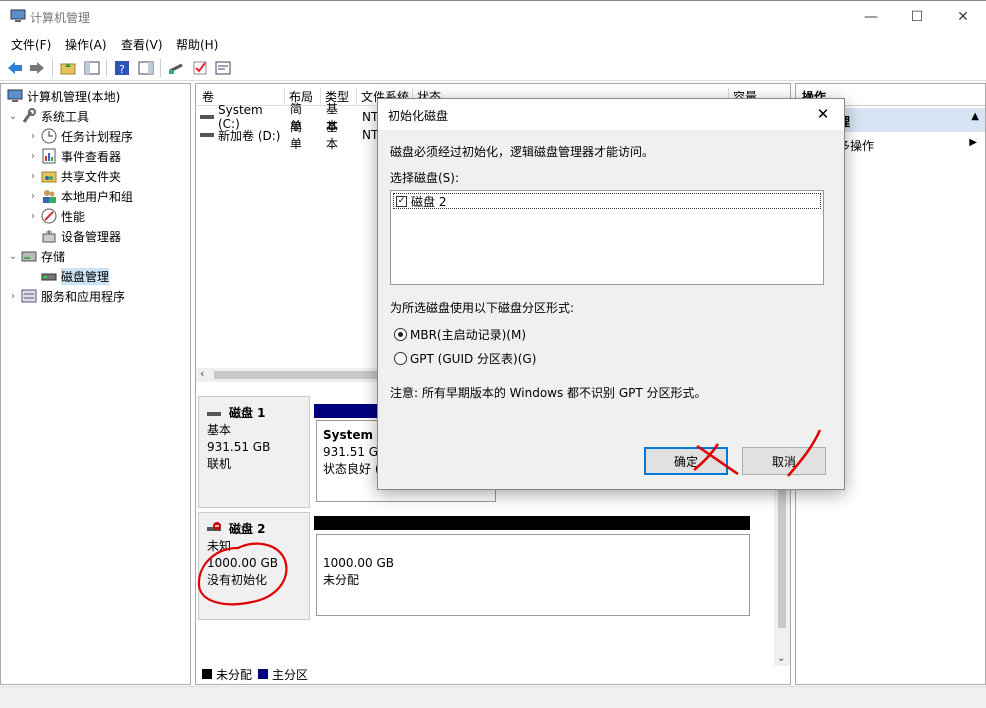  I want to click on cross-stroke-a, so click(717, 460).